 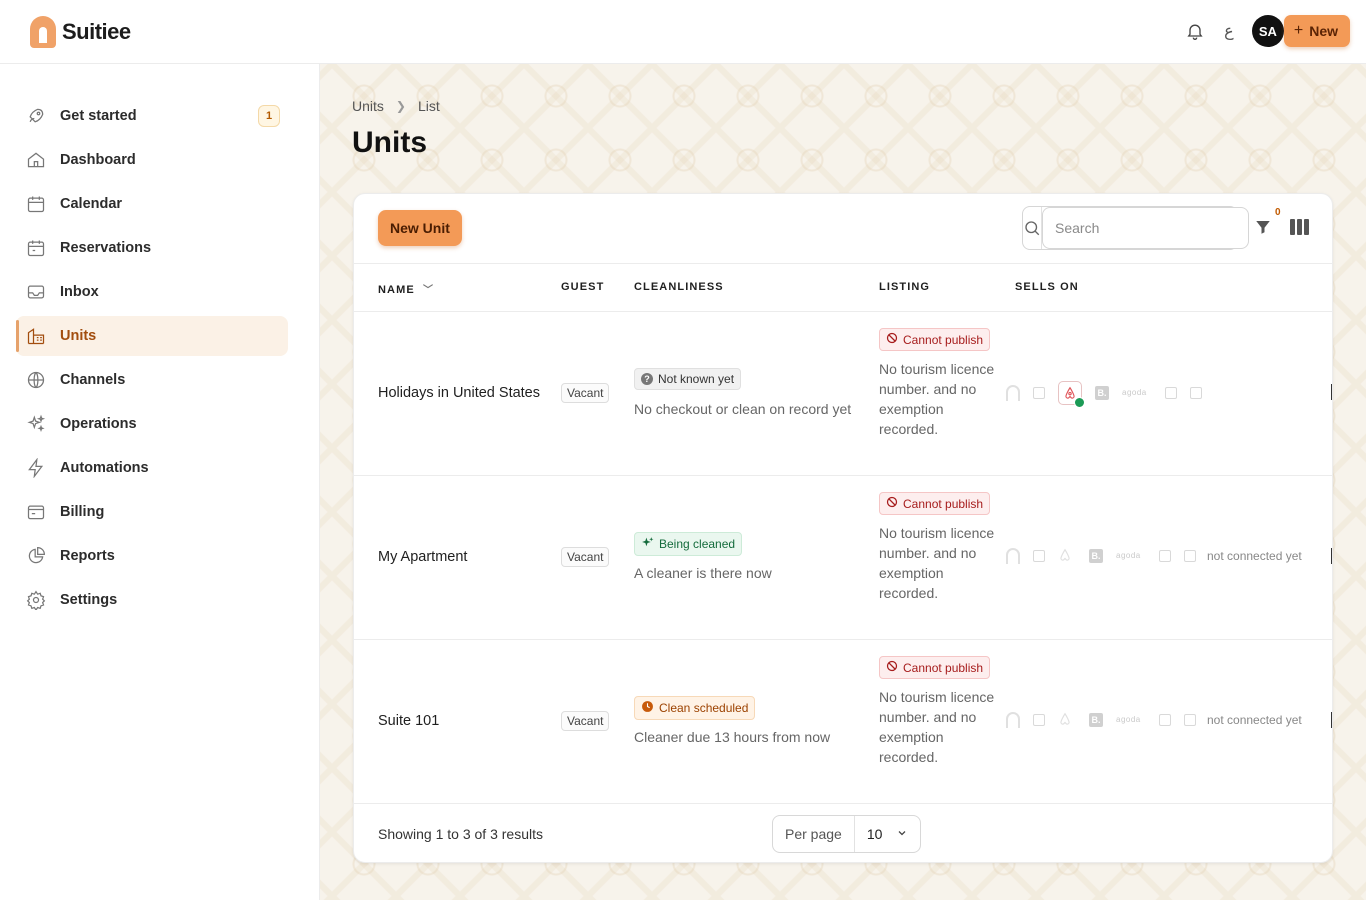 I want to click on language-switch-button: ع, so click(x=1229, y=31).